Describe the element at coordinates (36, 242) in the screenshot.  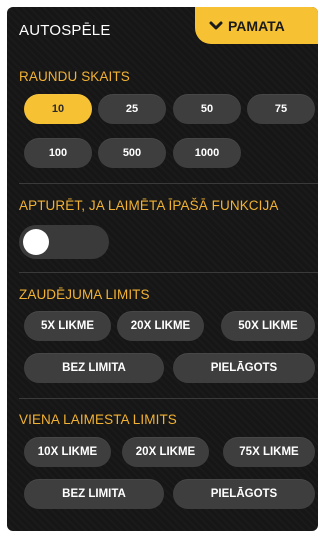
I see `toggle-knob` at that location.